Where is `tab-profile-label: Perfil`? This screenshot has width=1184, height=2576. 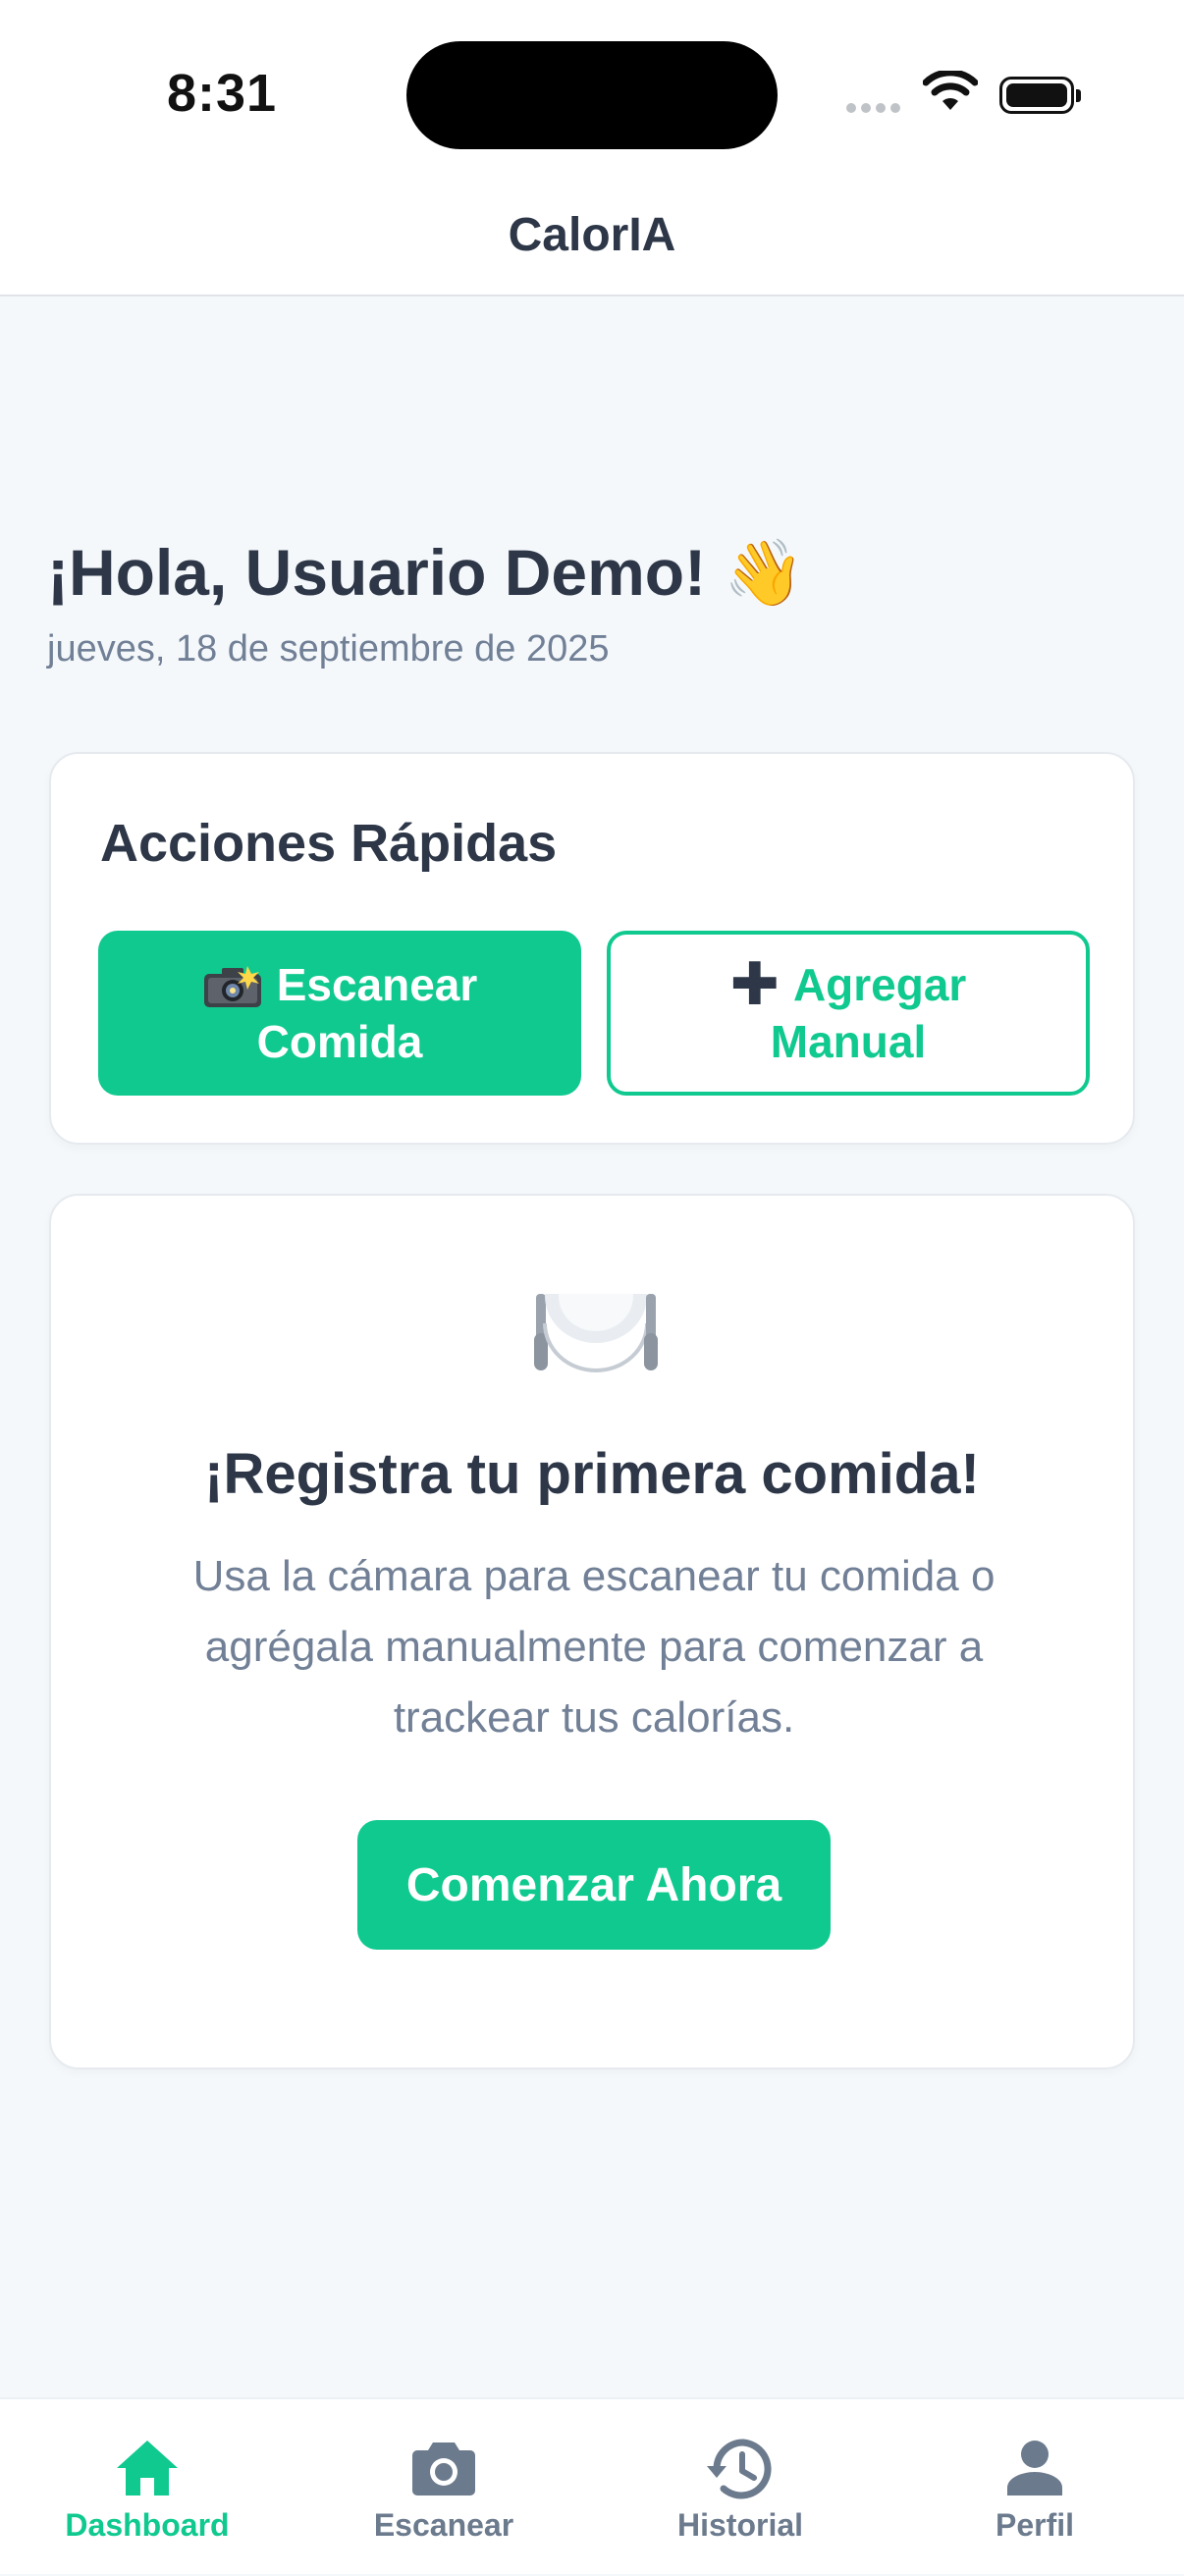
tab-profile-label: Perfil is located at coordinates (1035, 2525).